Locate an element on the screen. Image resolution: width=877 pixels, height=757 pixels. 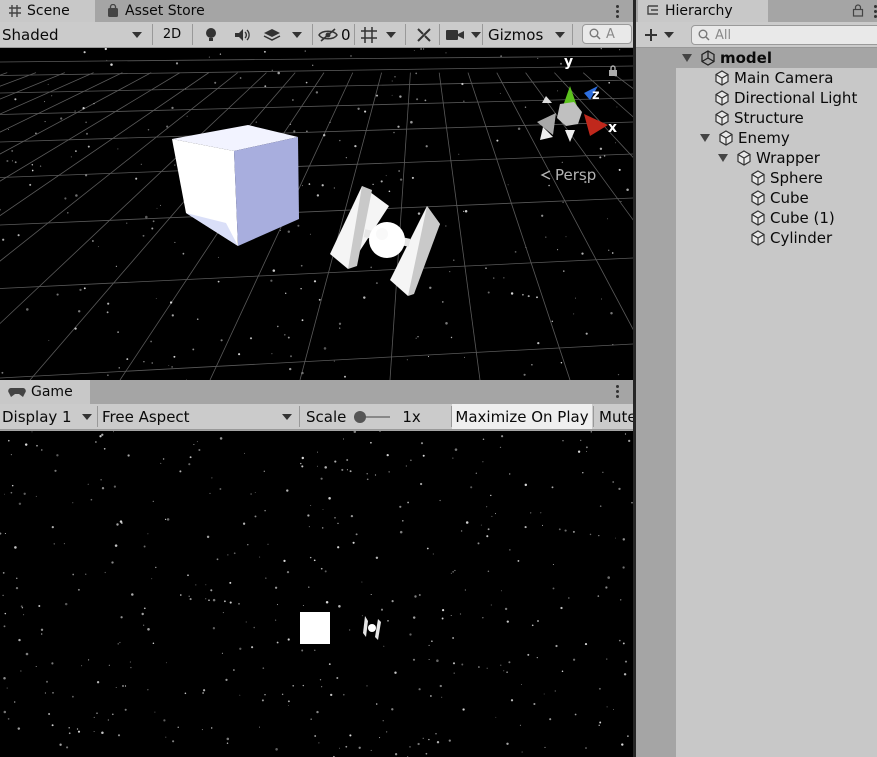
mute-label: Mute is located at coordinates (616, 416).